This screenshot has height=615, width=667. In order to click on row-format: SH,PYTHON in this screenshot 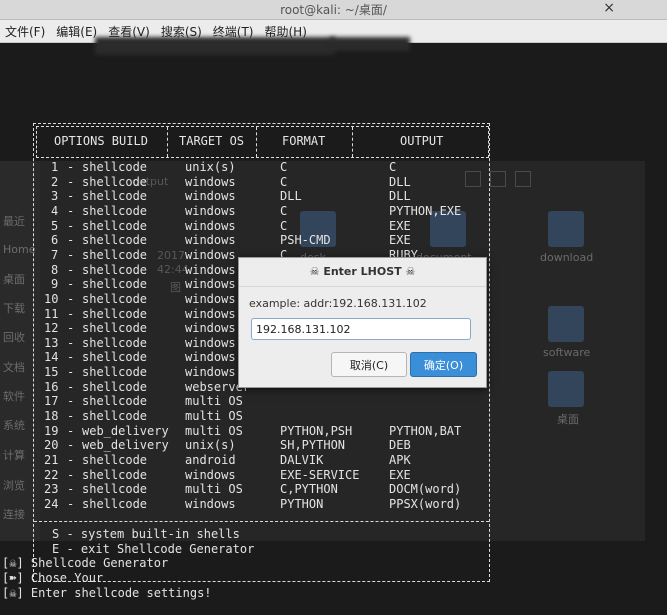, I will do `click(313, 445)`.